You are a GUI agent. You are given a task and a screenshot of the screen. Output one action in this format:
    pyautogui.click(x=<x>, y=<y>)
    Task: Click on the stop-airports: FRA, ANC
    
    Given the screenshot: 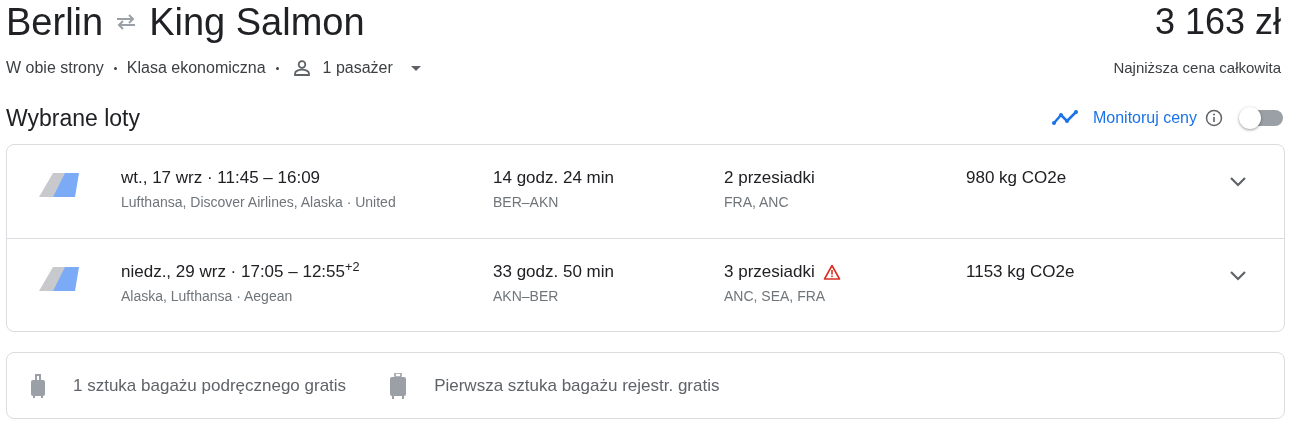 What is the action you would take?
    pyautogui.click(x=757, y=202)
    